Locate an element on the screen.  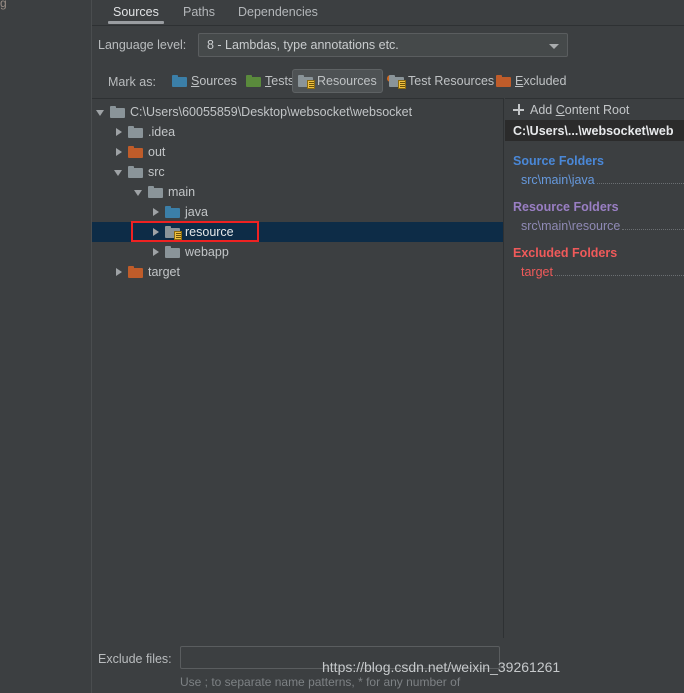
table-row: main is located at coordinates (297, 192).